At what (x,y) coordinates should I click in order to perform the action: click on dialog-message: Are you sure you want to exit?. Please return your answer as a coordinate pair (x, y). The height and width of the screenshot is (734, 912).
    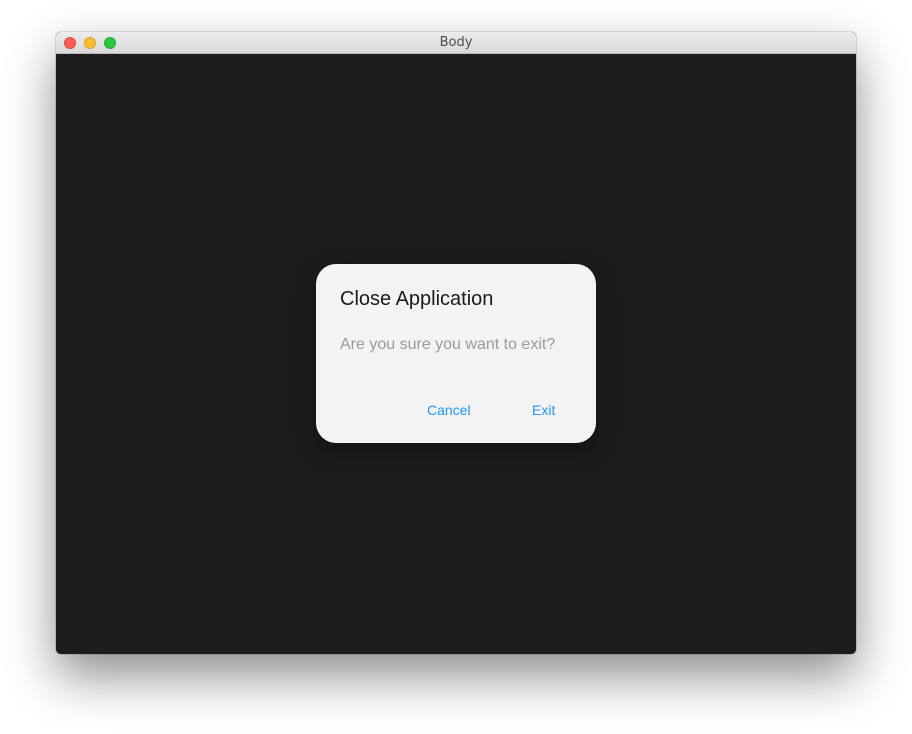
    Looking at the image, I should click on (448, 344).